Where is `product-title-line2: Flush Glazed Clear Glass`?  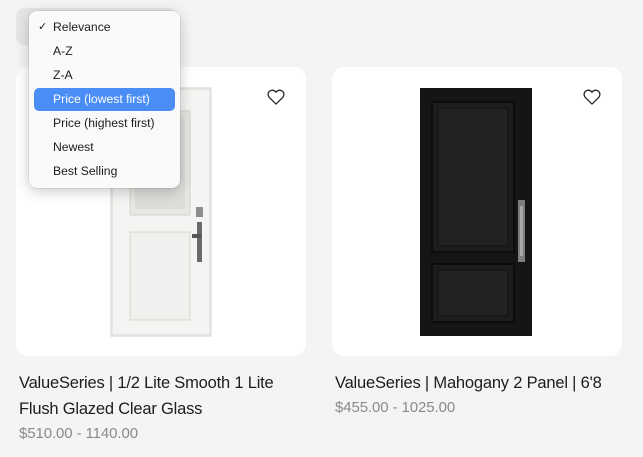
product-title-line2: Flush Glazed Clear Glass is located at coordinates (110, 409).